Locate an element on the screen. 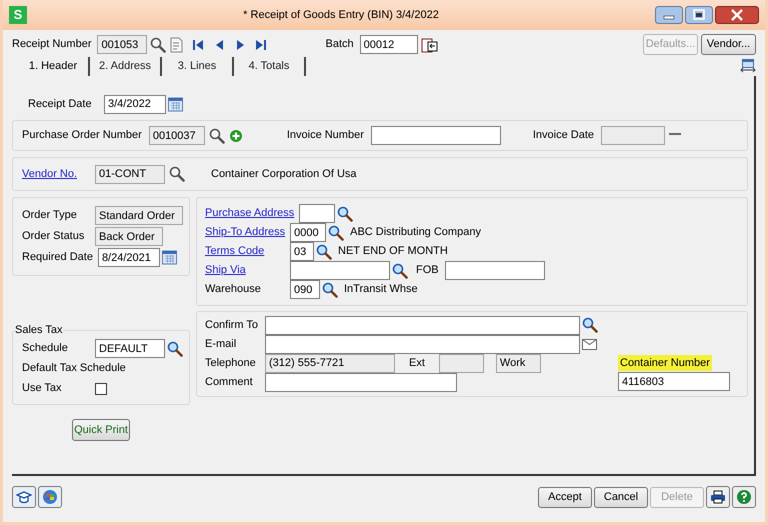 This screenshot has height=525, width=768. field-label: Comment is located at coordinates (229, 382).